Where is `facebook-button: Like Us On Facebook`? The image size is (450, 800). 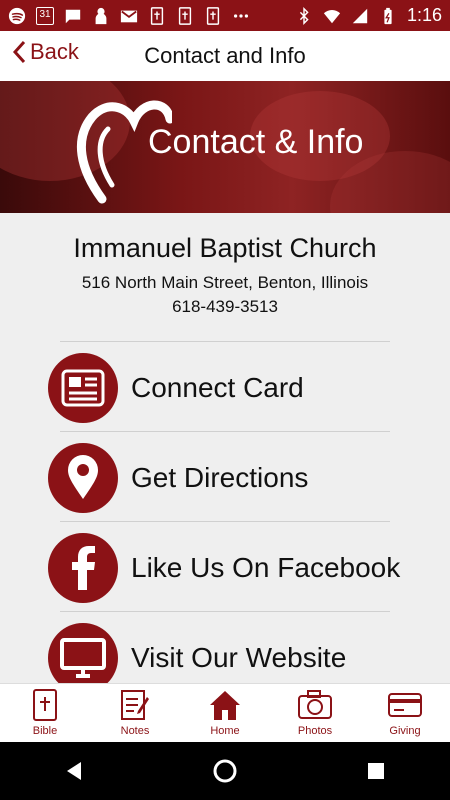 facebook-button: Like Us On Facebook is located at coordinates (228, 568).